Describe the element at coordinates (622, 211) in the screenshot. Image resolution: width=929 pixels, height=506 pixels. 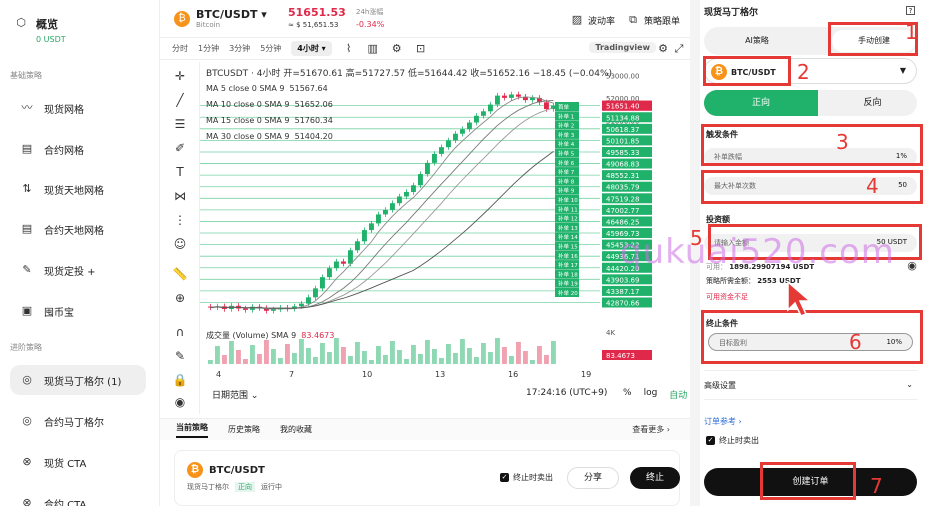
I see `grid-price-label: 47002.77` at that location.